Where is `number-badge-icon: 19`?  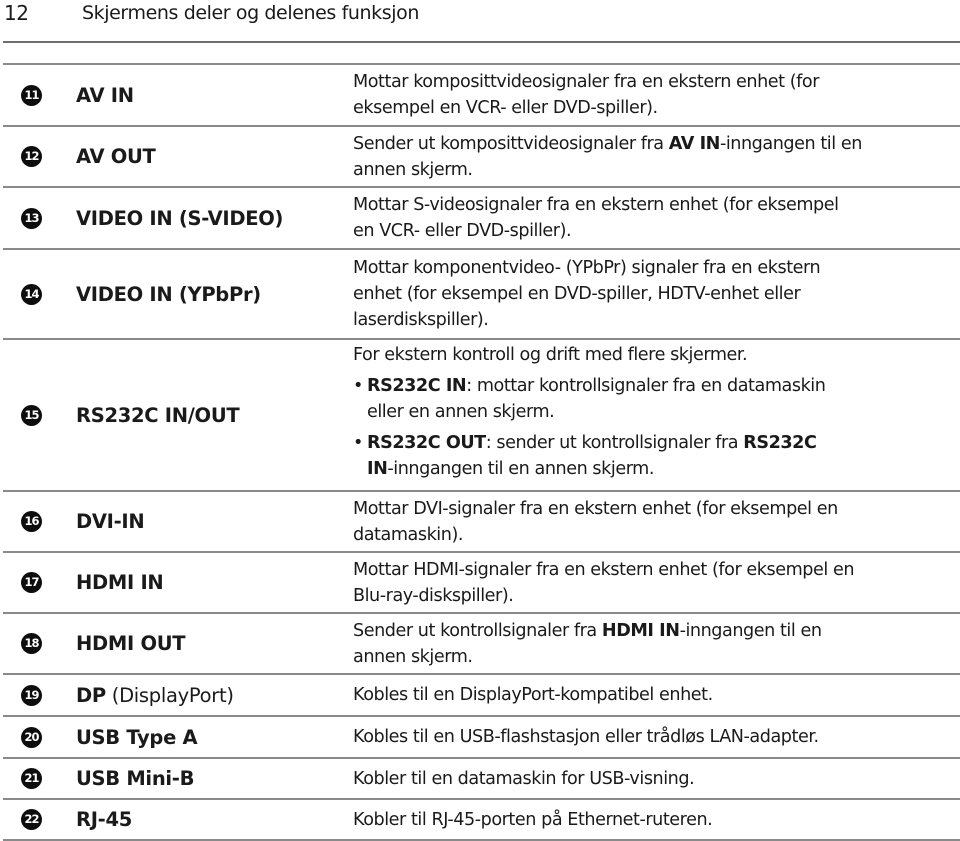 number-badge-icon: 19 is located at coordinates (31, 695).